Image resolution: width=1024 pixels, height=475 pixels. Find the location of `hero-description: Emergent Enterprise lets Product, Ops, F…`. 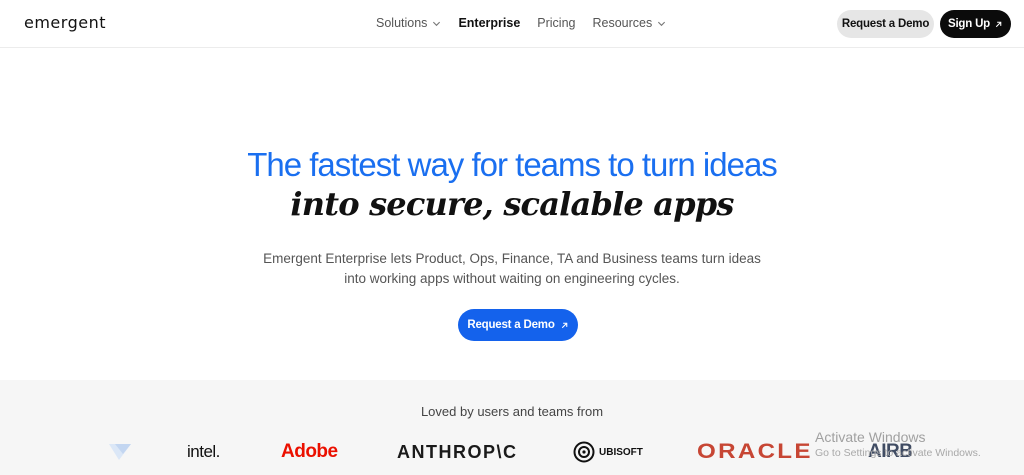

hero-description: Emergent Enterprise lets Product, Ops, F… is located at coordinates (512, 268).